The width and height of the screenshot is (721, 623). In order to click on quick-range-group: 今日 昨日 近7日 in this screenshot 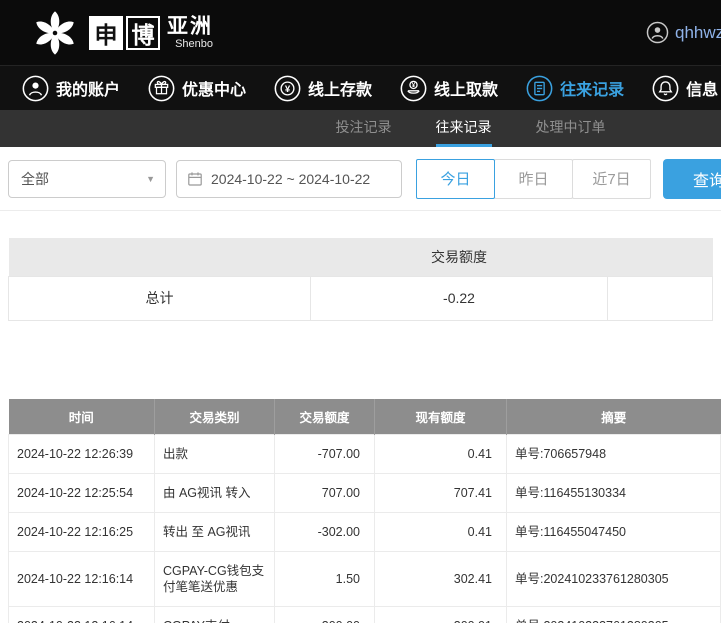, I will do `click(533, 178)`.